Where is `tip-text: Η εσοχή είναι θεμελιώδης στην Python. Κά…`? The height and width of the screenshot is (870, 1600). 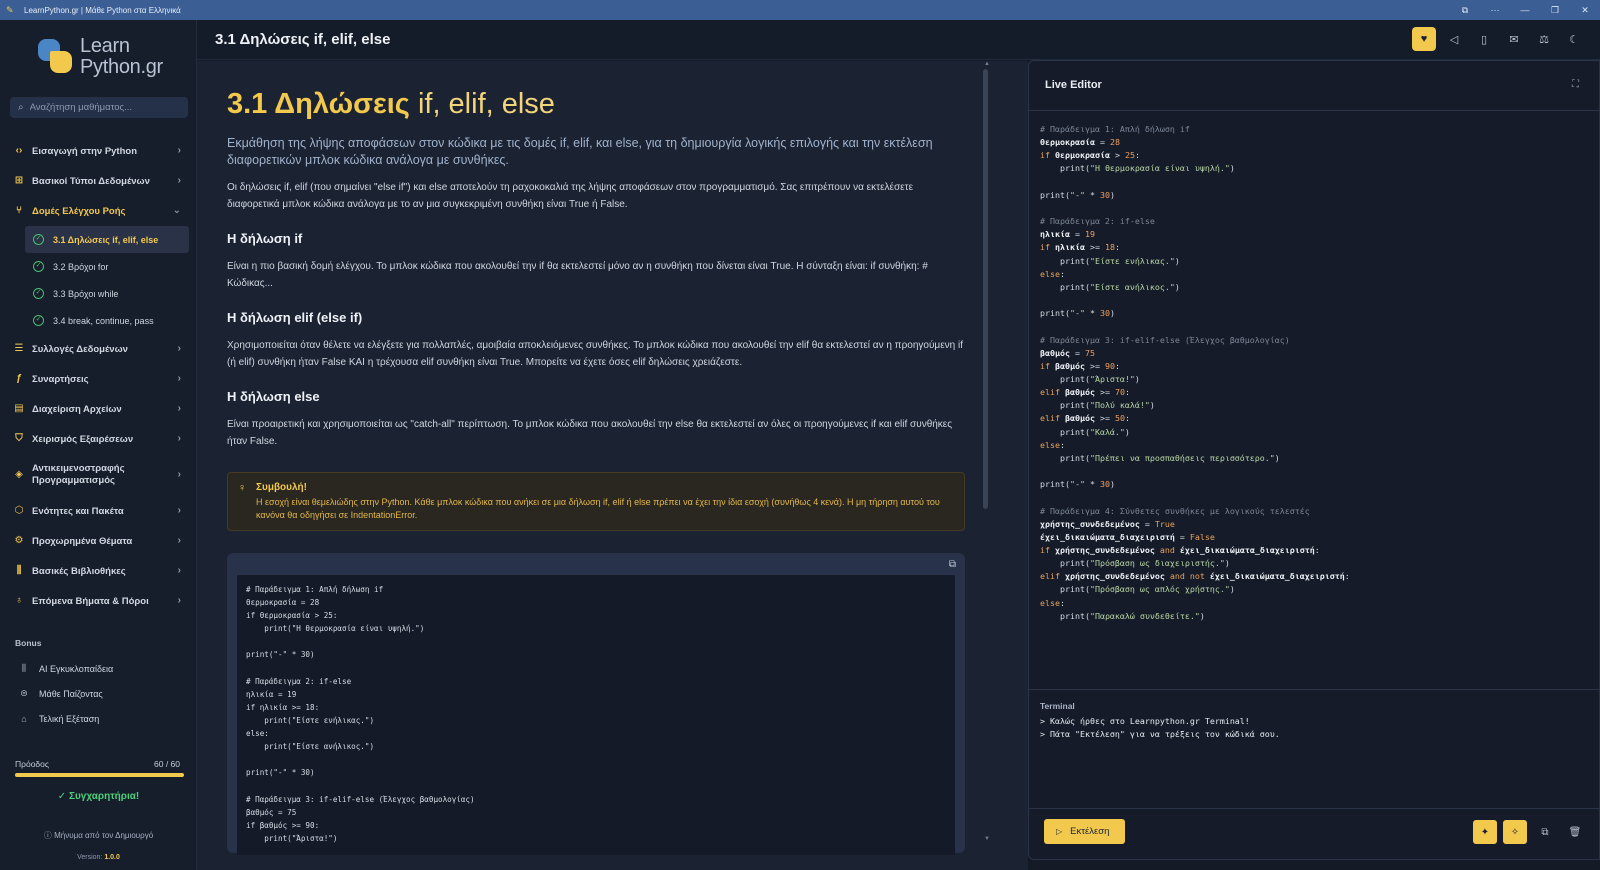 tip-text: Η εσοχή είναι θεμελιώδης στην Python. Κά… is located at coordinates (598, 508).